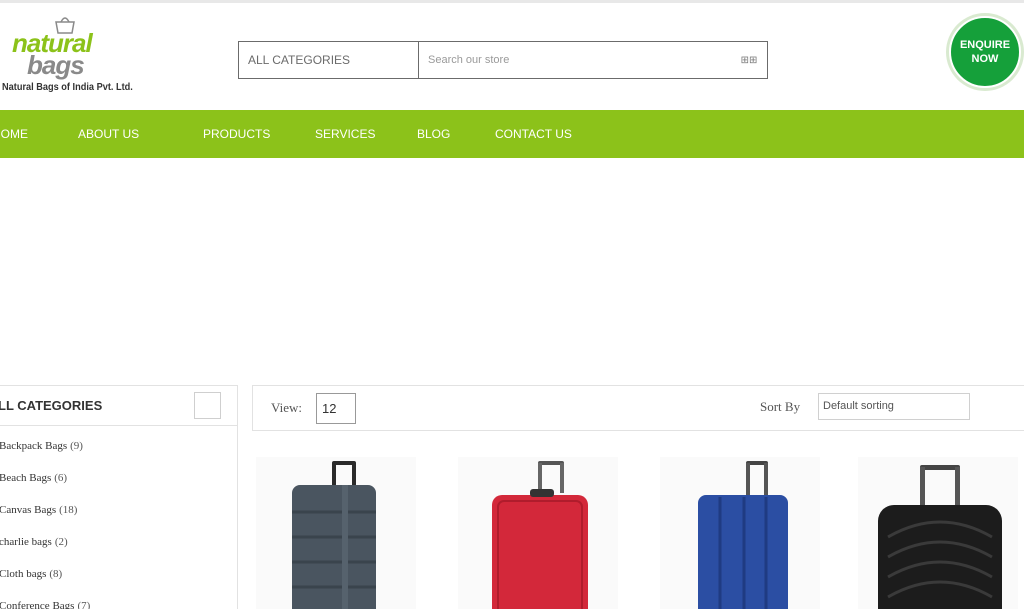 The width and height of the screenshot is (1024, 609). Describe the element at coordinates (26, 478) in the screenshot. I see `category-name: Beach Bags` at that location.